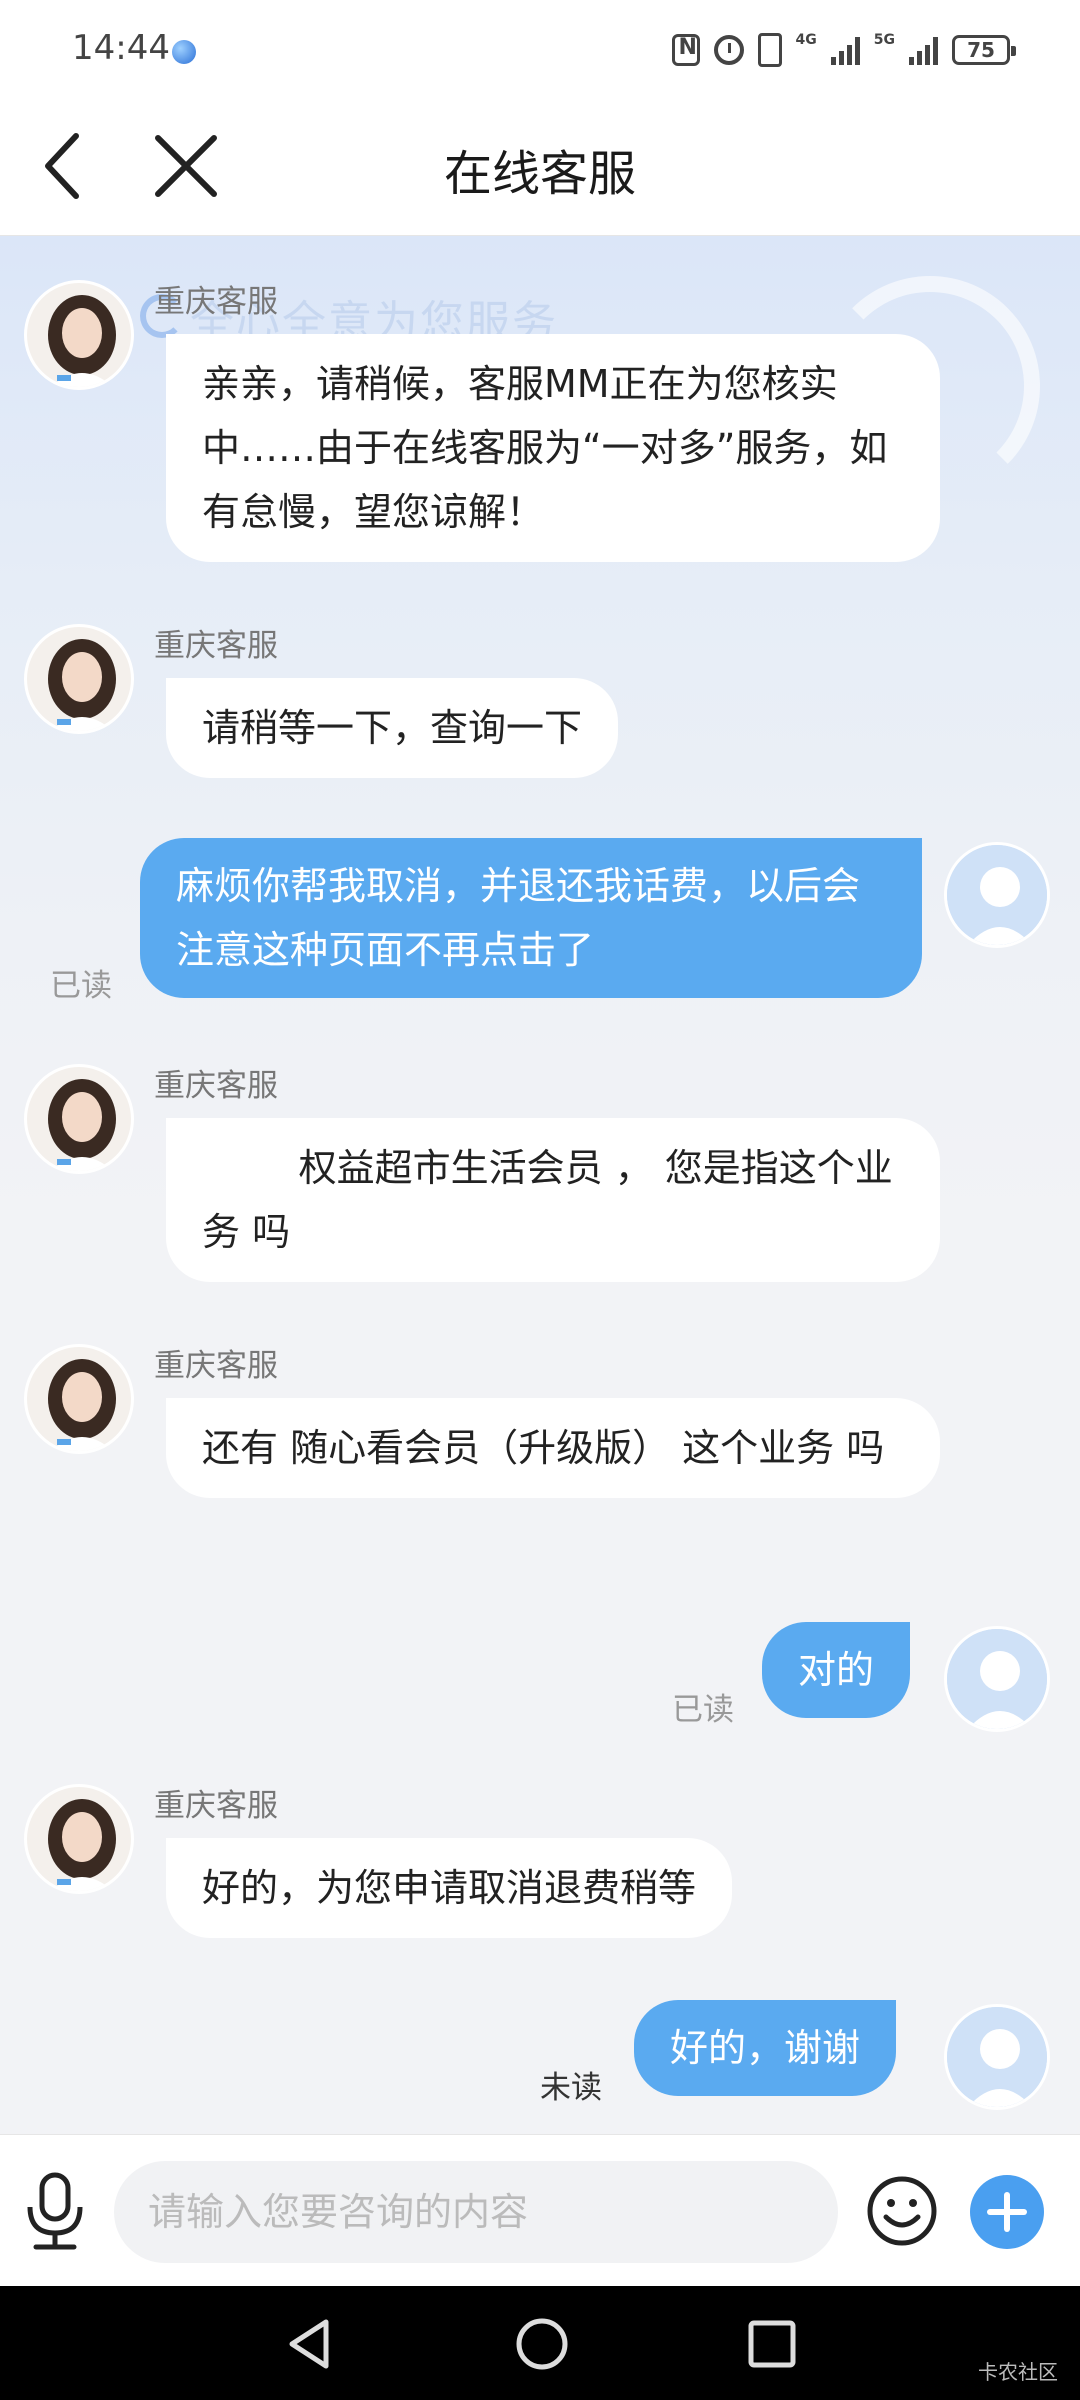 The height and width of the screenshot is (2400, 1080). What do you see at coordinates (553, 1200) in the screenshot?
I see `agent-message-bubble: 权益超市生活会员 ， 您是指这个业务 吗` at bounding box center [553, 1200].